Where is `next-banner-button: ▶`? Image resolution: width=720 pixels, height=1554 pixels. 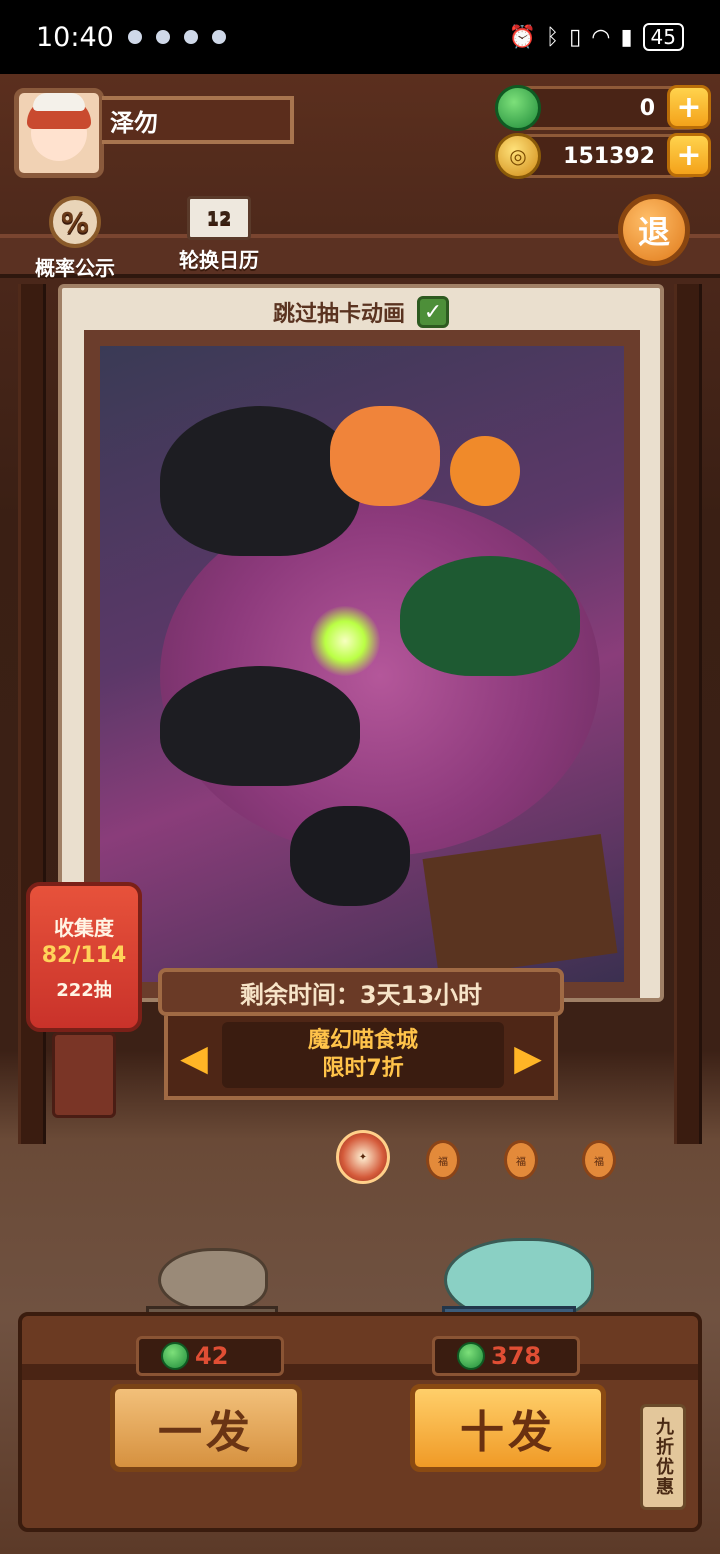 next-banner-button: ▶ is located at coordinates (528, 1058).